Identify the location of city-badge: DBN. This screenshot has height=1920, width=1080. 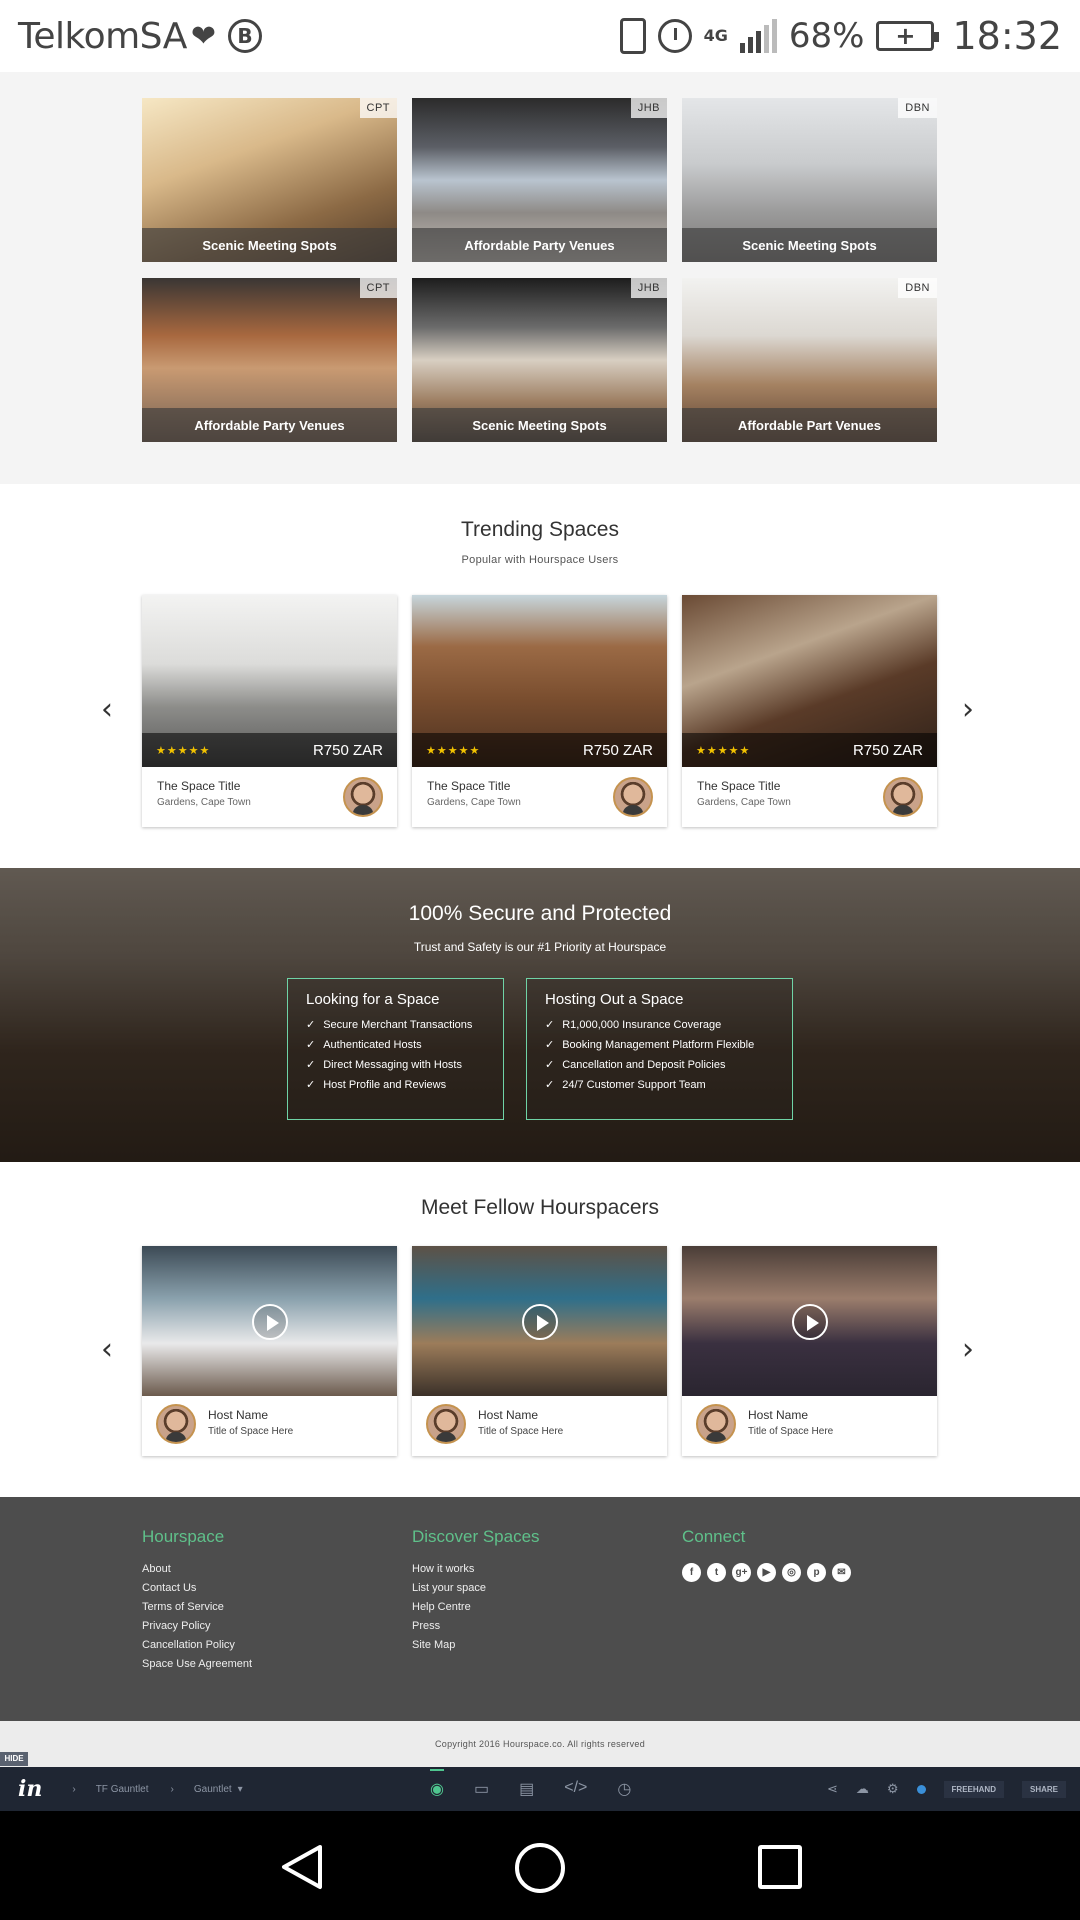
(917, 108).